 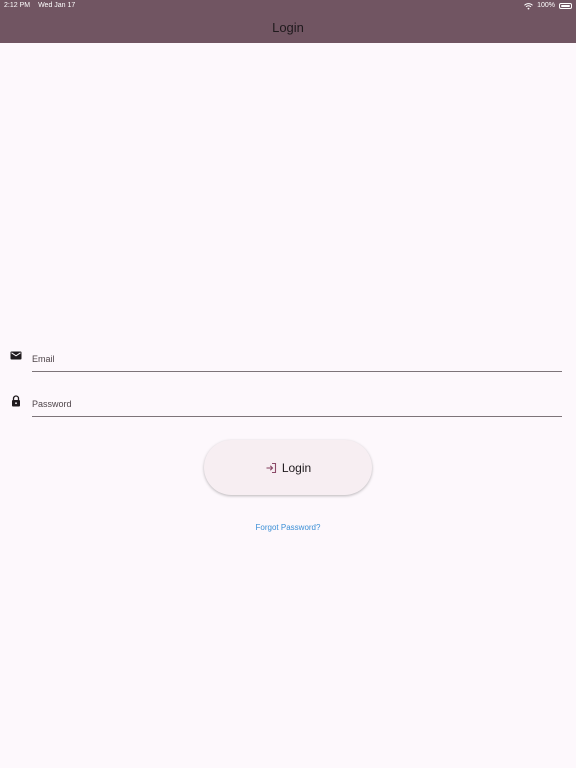 I want to click on email-field, so click(x=297, y=359).